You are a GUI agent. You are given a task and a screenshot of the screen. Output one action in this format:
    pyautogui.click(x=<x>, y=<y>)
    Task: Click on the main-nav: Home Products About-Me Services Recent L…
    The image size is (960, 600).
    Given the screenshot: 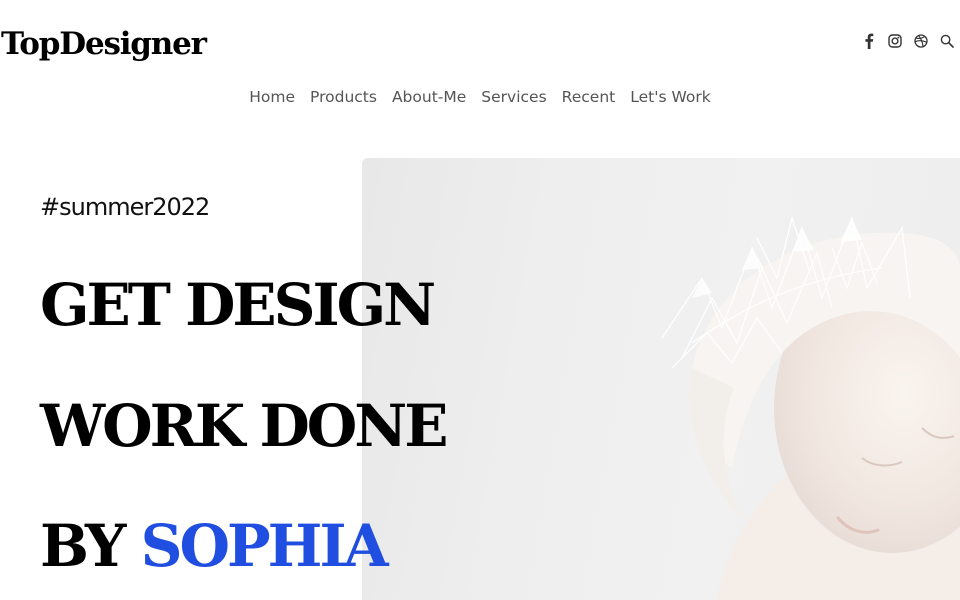 What is the action you would take?
    pyautogui.click(x=480, y=97)
    